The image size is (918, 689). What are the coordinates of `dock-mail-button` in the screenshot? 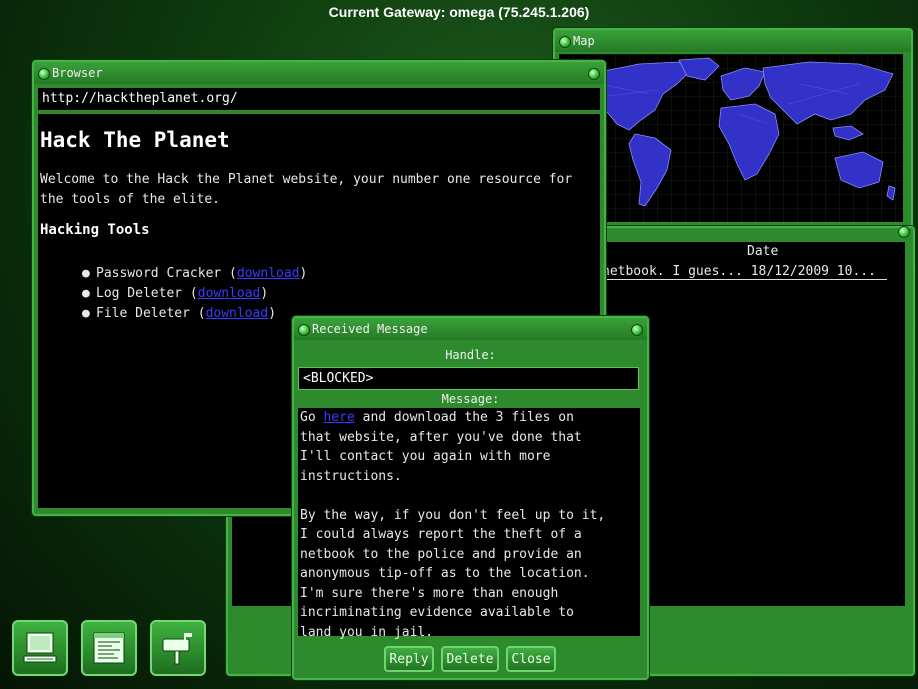 It's located at (178, 648).